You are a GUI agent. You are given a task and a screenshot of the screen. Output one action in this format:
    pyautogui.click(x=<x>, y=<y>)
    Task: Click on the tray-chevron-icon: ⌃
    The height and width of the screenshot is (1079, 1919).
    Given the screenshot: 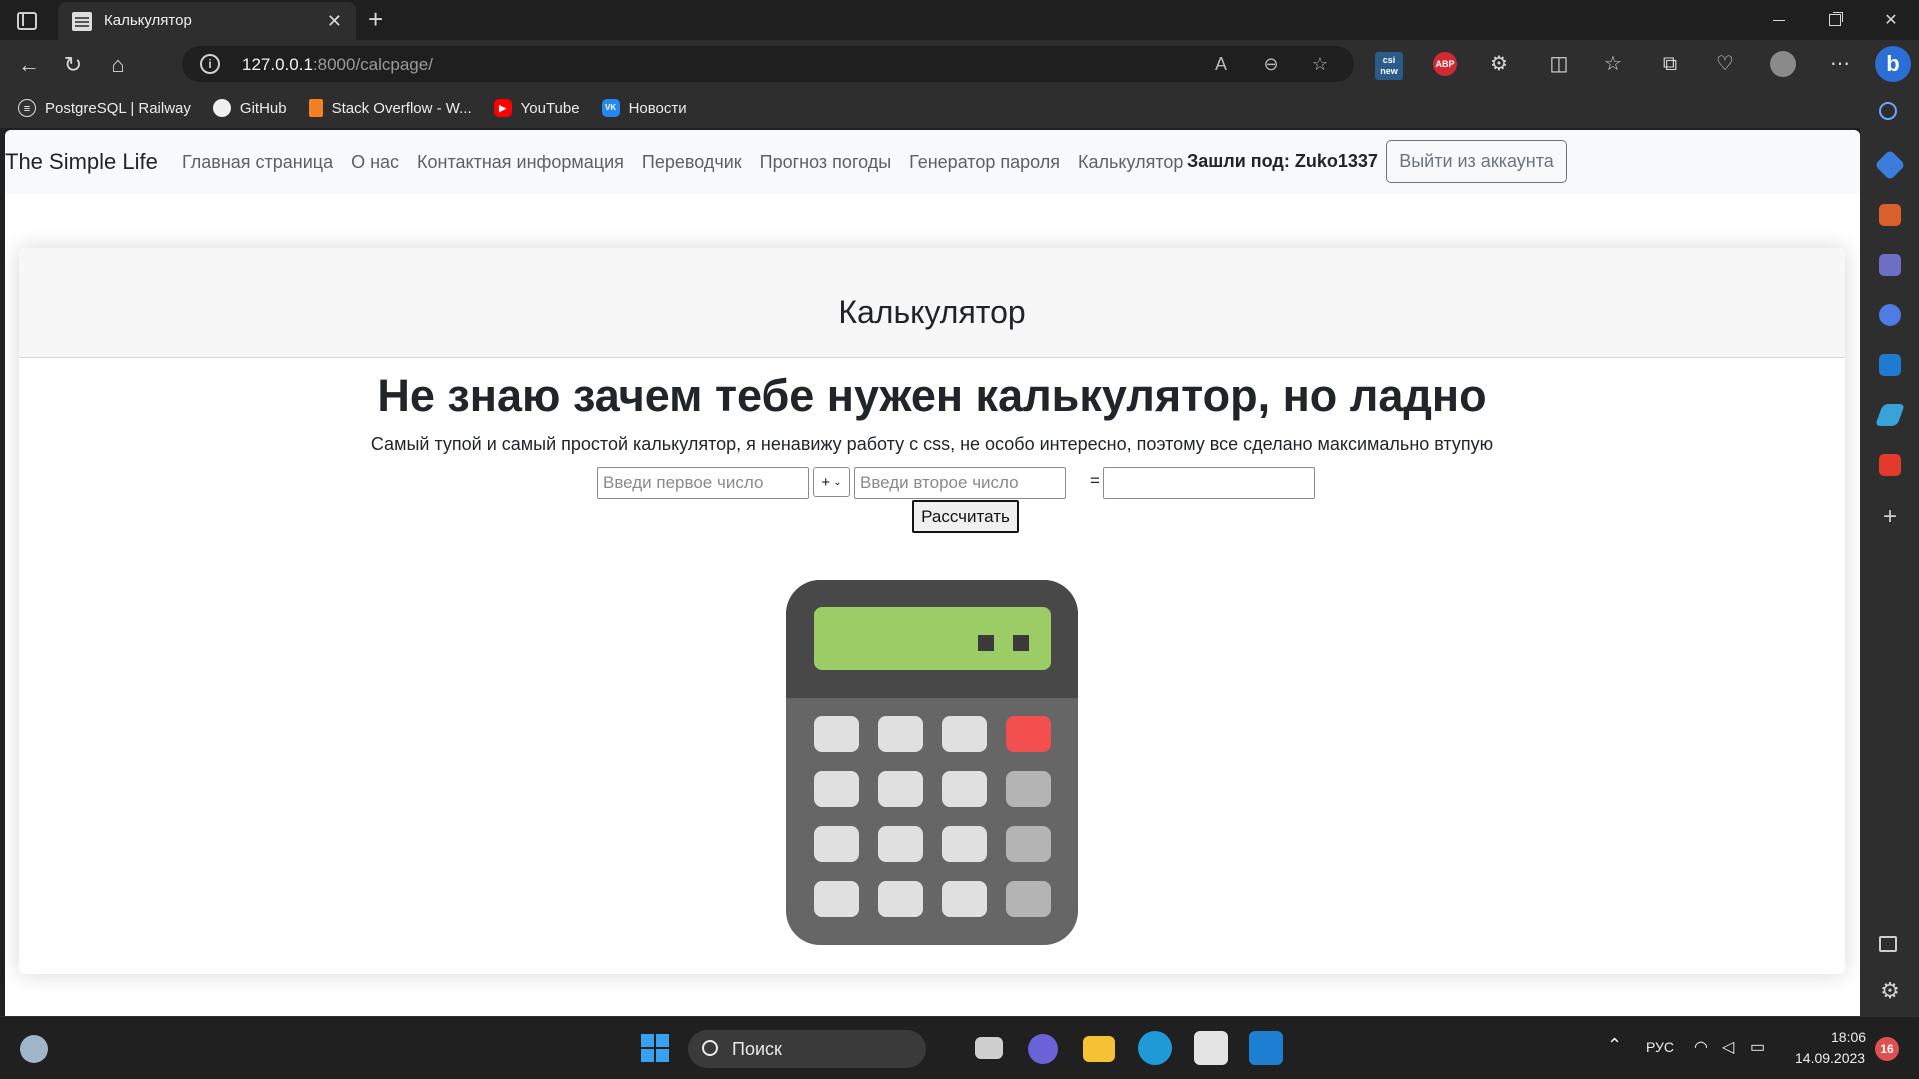 What is the action you would take?
    pyautogui.click(x=1614, y=1045)
    